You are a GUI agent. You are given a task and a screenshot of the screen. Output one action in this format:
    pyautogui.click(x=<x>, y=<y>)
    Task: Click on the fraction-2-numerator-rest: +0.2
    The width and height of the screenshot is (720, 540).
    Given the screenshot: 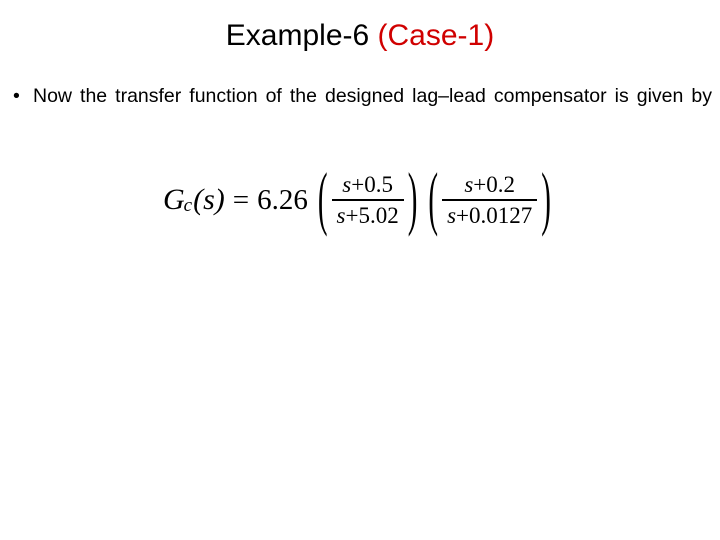 What is the action you would take?
    pyautogui.click(x=494, y=184)
    